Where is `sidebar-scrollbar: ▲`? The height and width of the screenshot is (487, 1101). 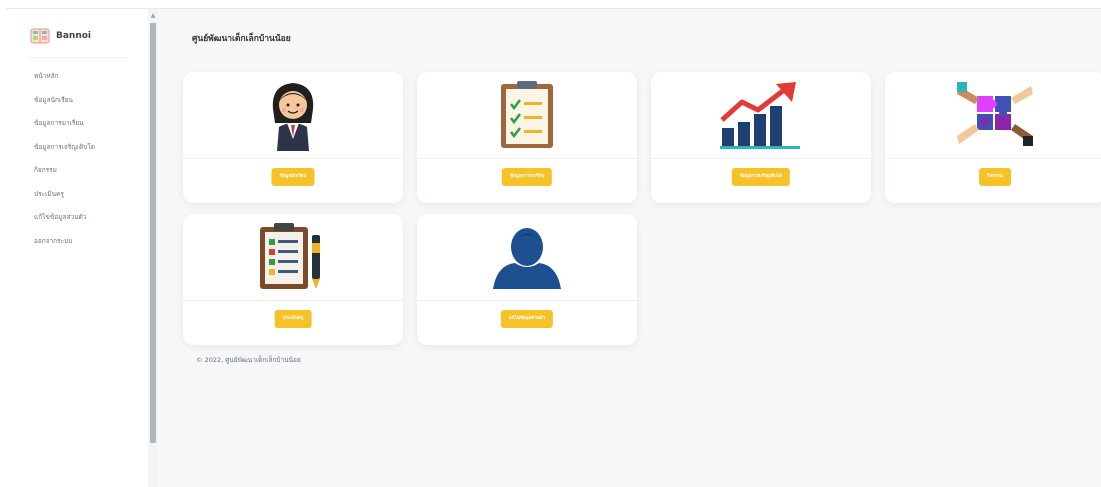
sidebar-scrollbar: ▲ is located at coordinates (153, 248).